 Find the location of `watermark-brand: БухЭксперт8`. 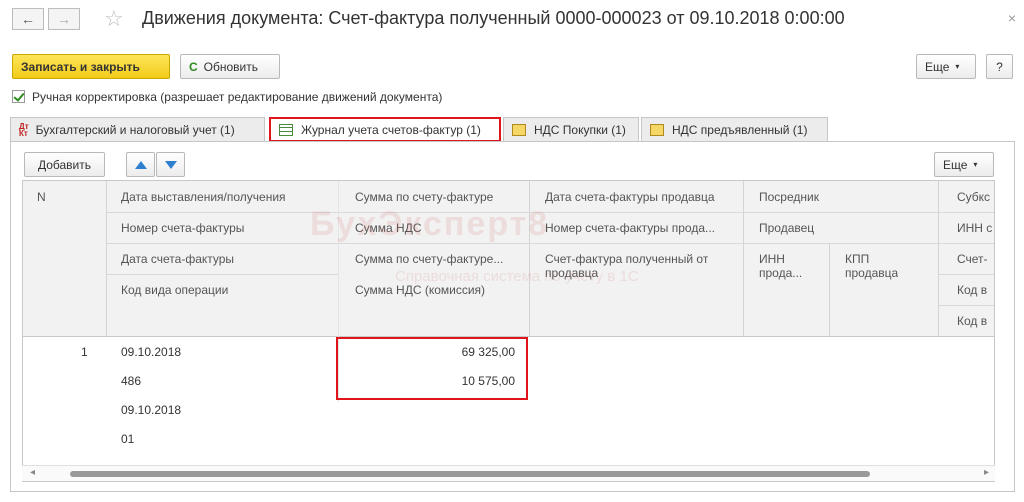

watermark-brand: БухЭксперт8 is located at coordinates (430, 224).